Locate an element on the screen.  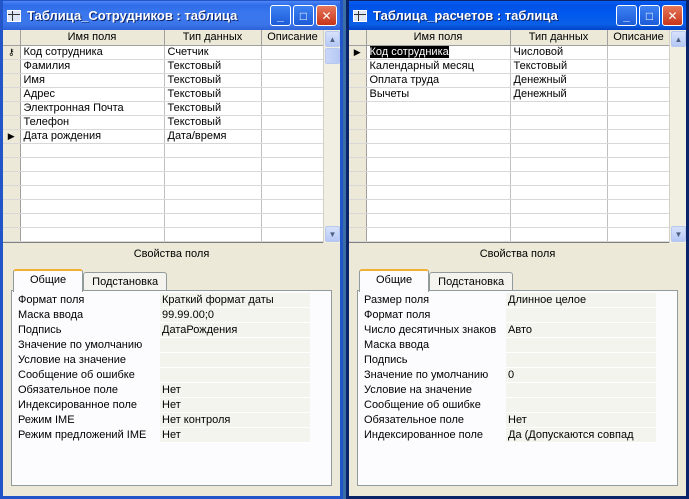
scroll-up-icon: ▲ is located at coordinates (332, 39).